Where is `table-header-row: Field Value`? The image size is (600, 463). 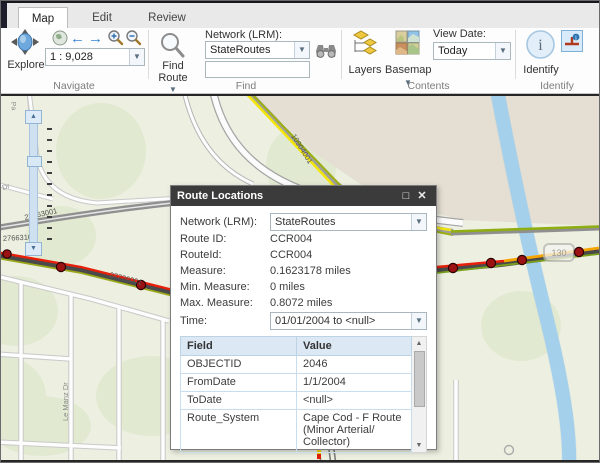
table-header-row: Field Value is located at coordinates (296, 346).